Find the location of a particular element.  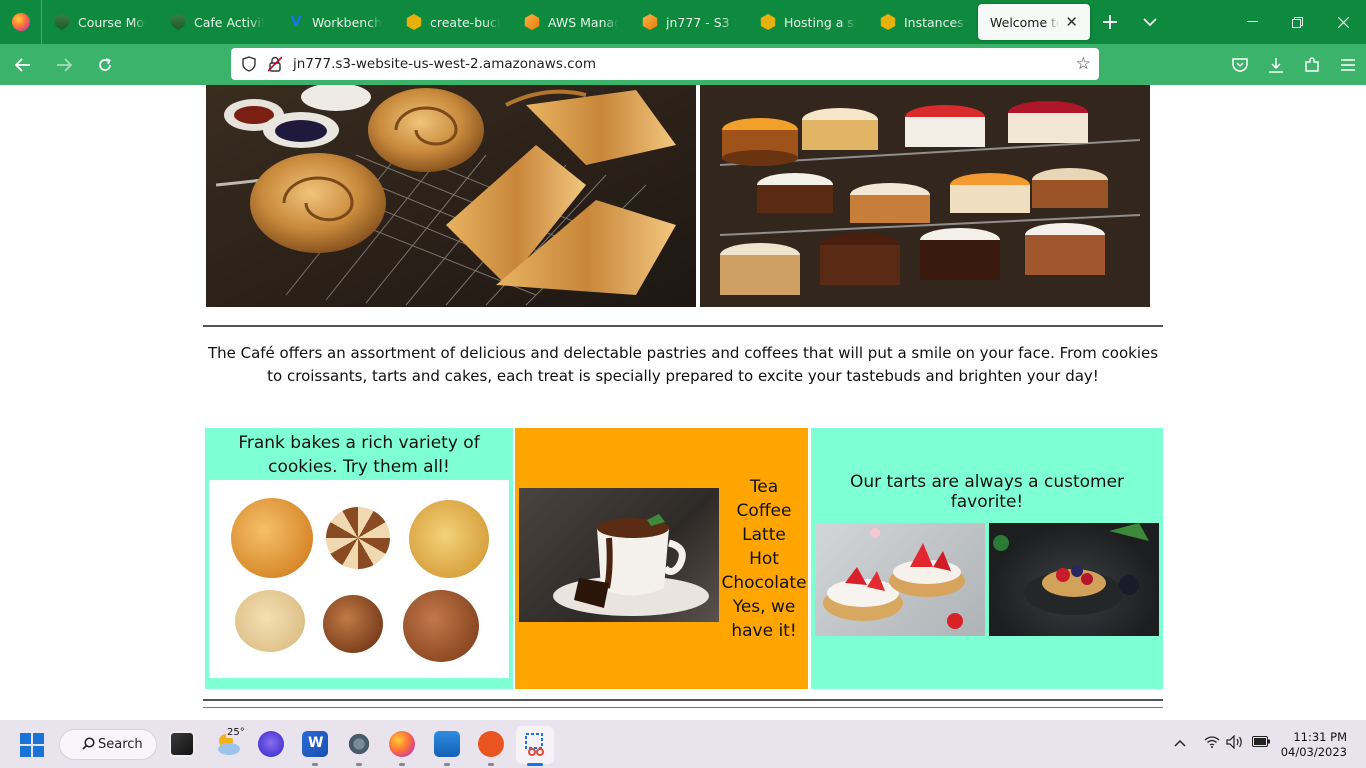

settings-gear-icon is located at coordinates (359, 744).